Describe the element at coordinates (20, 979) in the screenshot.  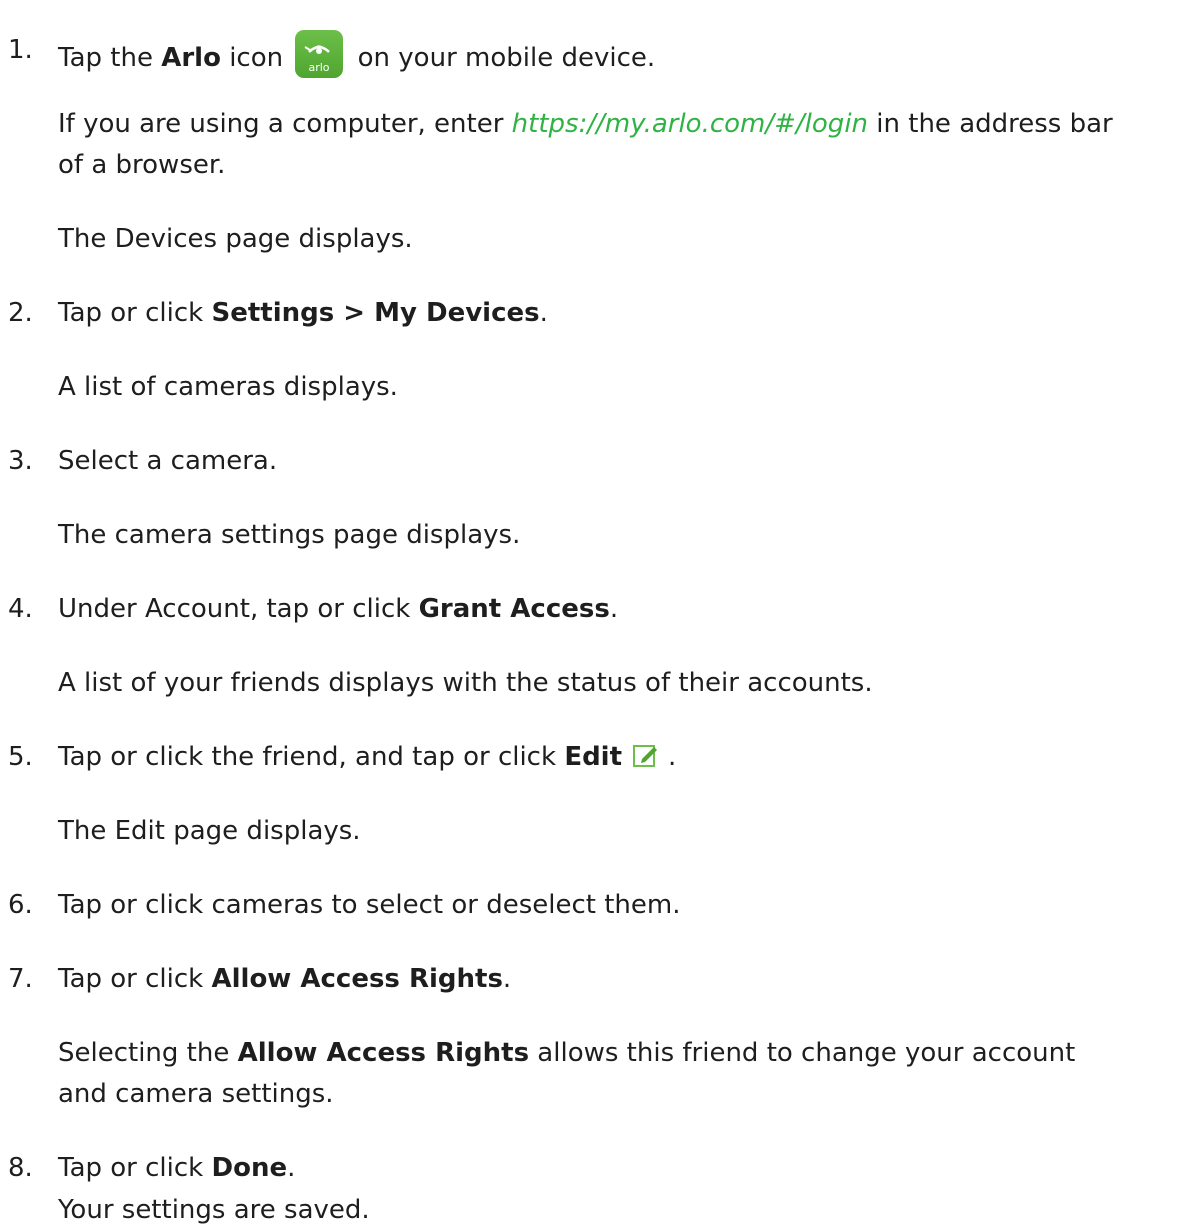
I see `step-number: 7.` at that location.